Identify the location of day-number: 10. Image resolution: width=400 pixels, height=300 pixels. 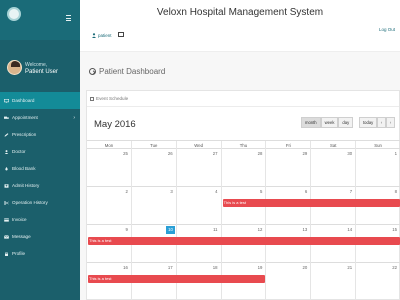
(170, 229).